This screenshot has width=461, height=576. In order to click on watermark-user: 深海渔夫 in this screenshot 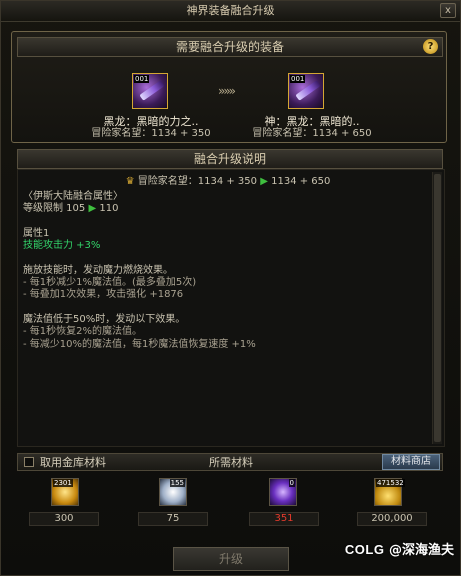, I will do `click(427, 550)`.